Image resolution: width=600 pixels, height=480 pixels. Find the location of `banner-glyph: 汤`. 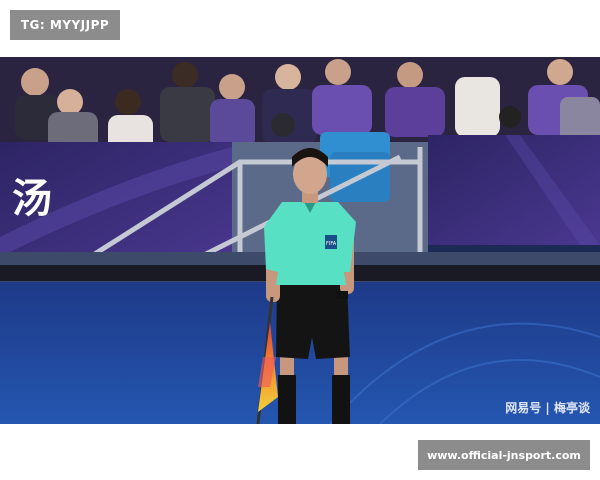

banner-glyph: 汤 is located at coordinates (32, 199).